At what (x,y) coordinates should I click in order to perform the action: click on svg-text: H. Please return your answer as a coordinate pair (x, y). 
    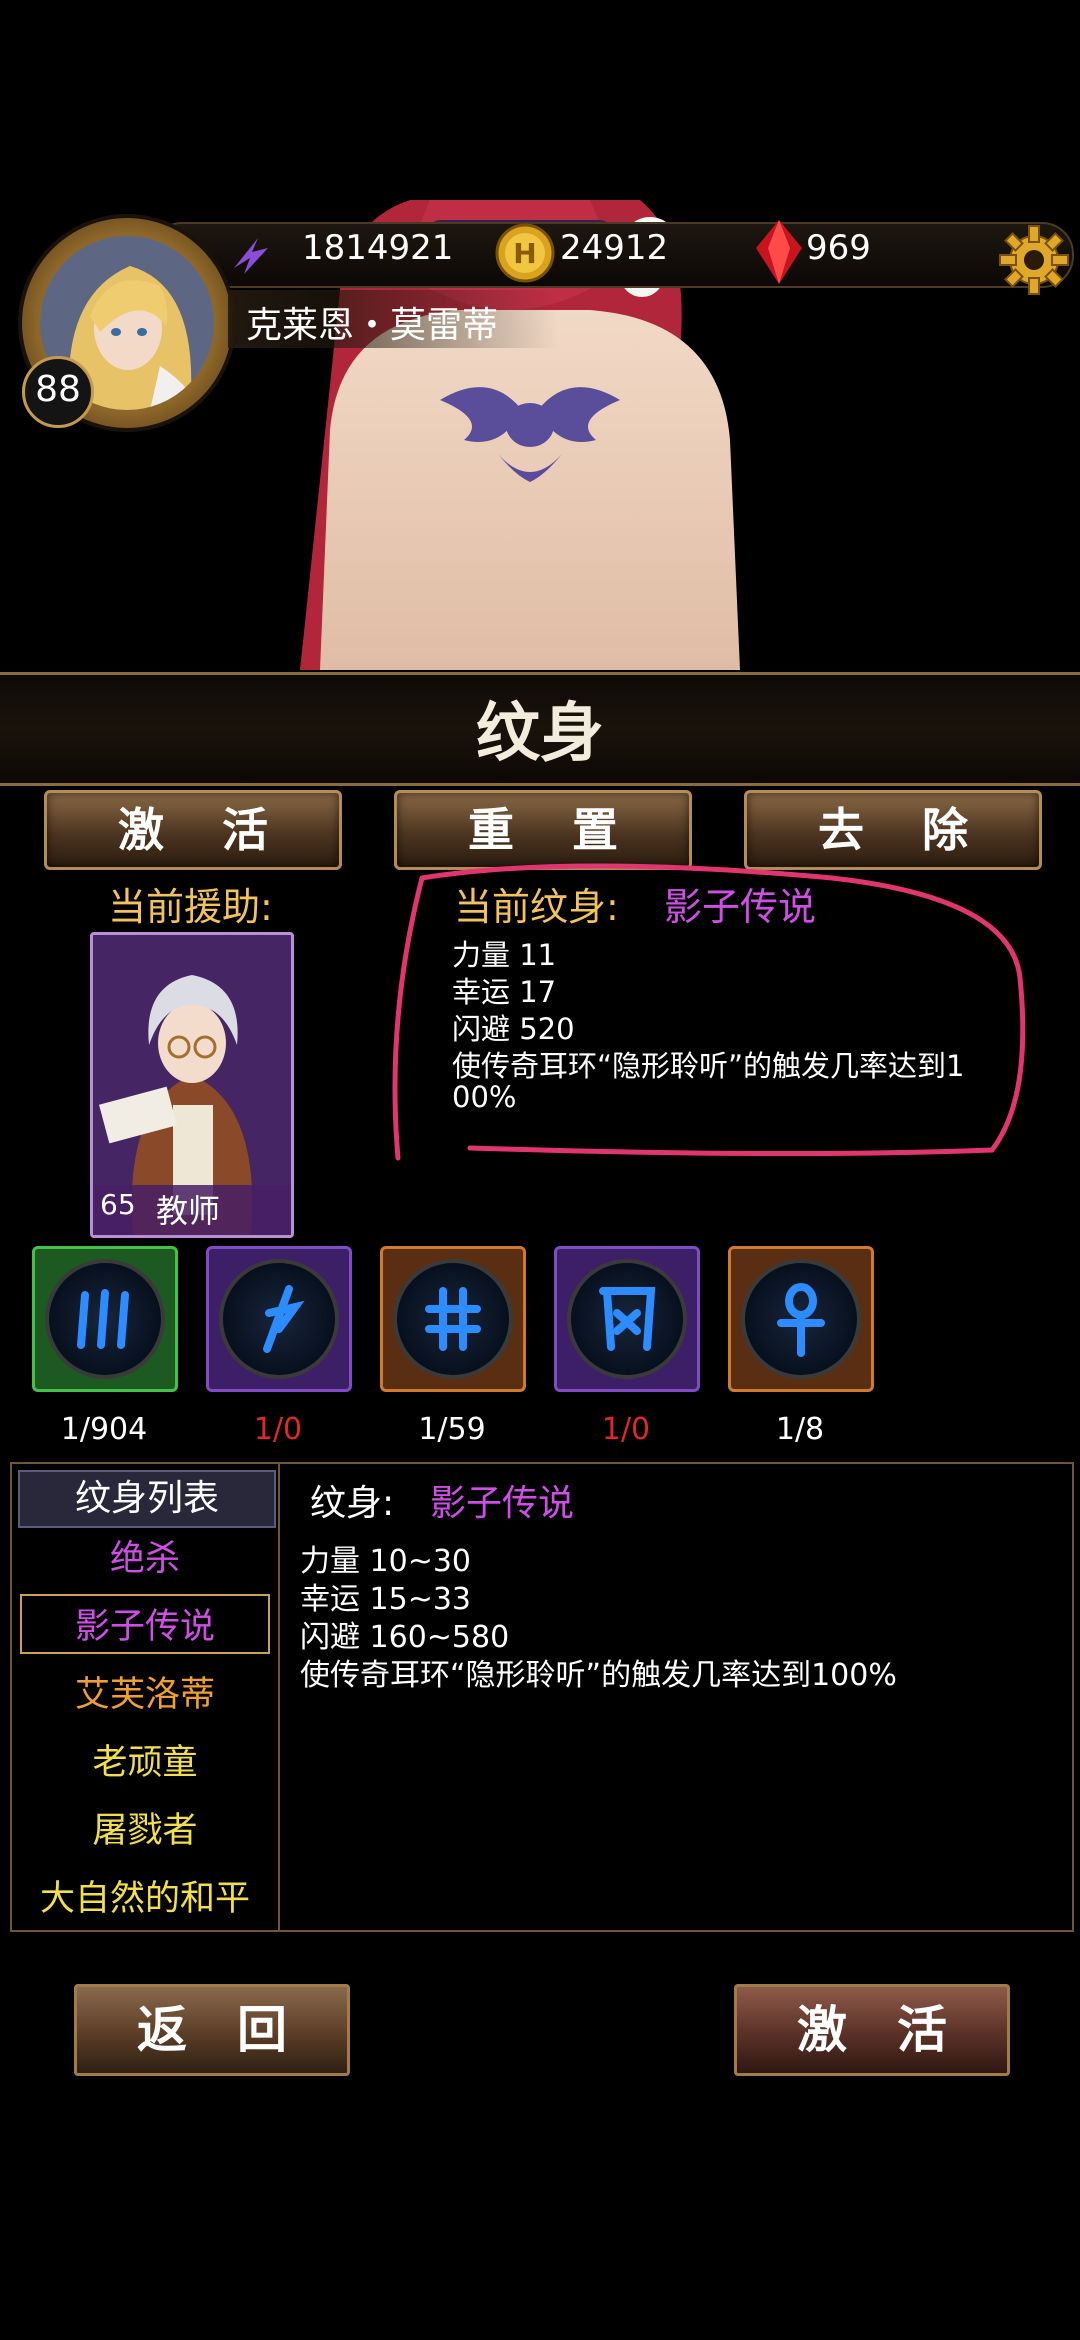
    Looking at the image, I should click on (524, 253).